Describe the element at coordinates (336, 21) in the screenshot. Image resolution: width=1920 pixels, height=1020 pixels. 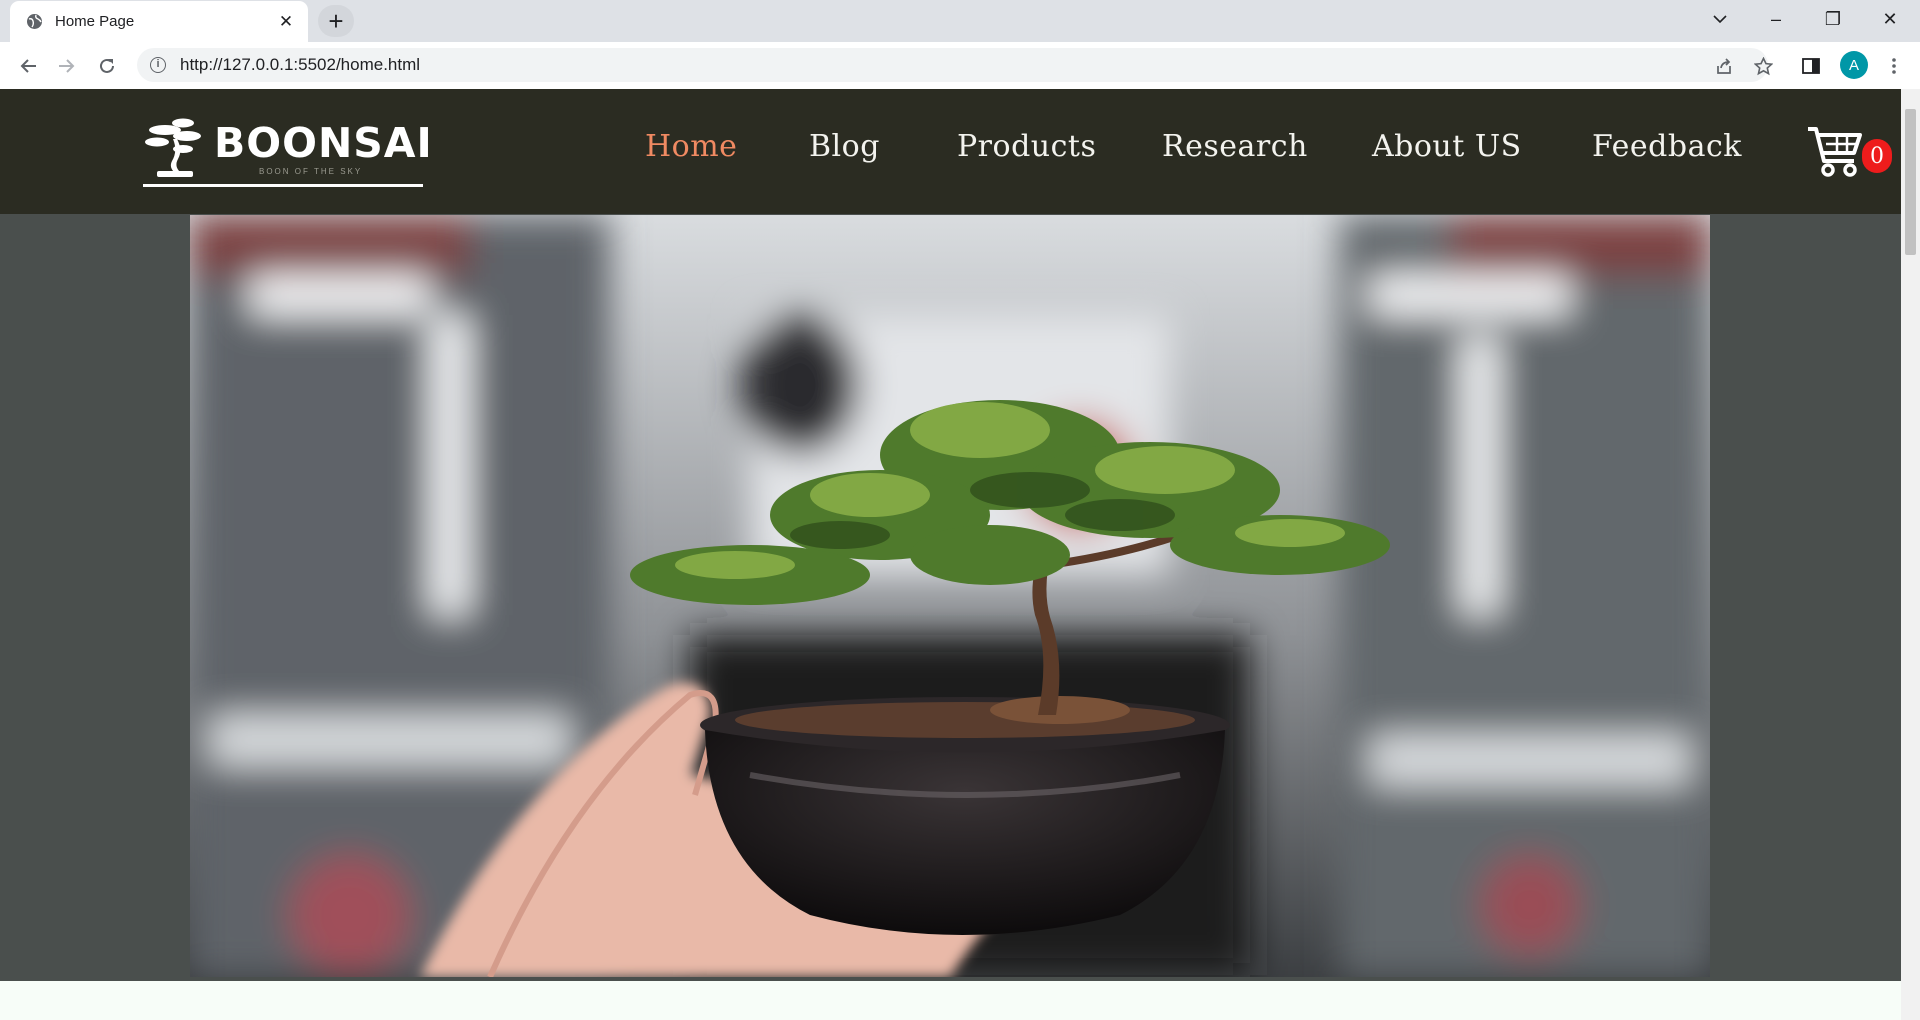
I see `new-tab-button: +` at that location.